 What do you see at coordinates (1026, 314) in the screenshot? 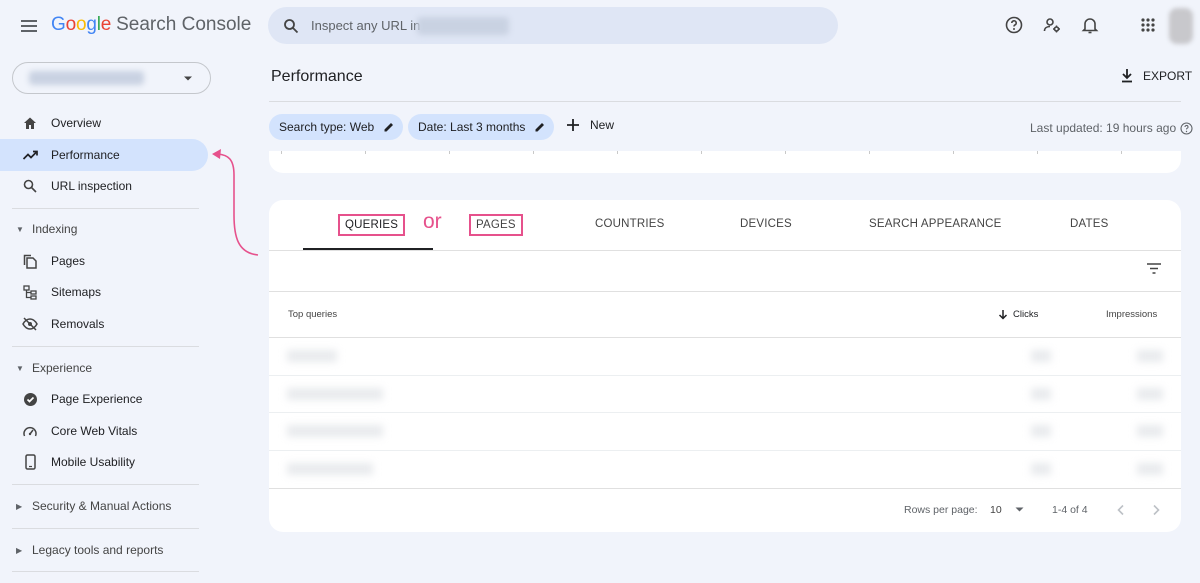
I see `column-label: Clicks` at bounding box center [1026, 314].